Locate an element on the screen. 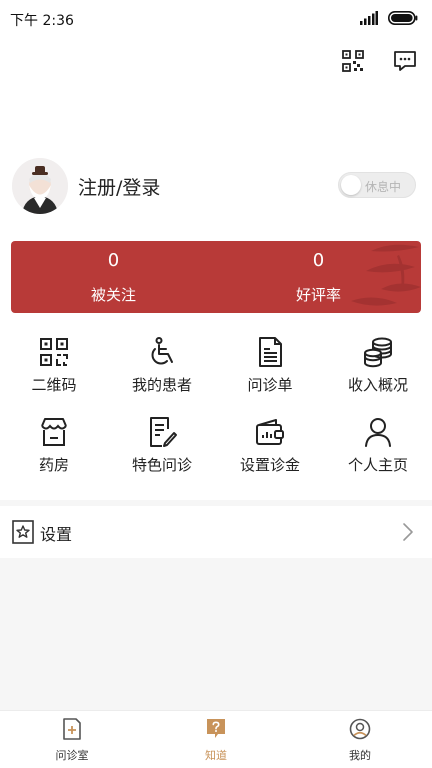 The height and width of the screenshot is (768, 432). grid-item-special-consult: 特色问诊 is located at coordinates (162, 449).